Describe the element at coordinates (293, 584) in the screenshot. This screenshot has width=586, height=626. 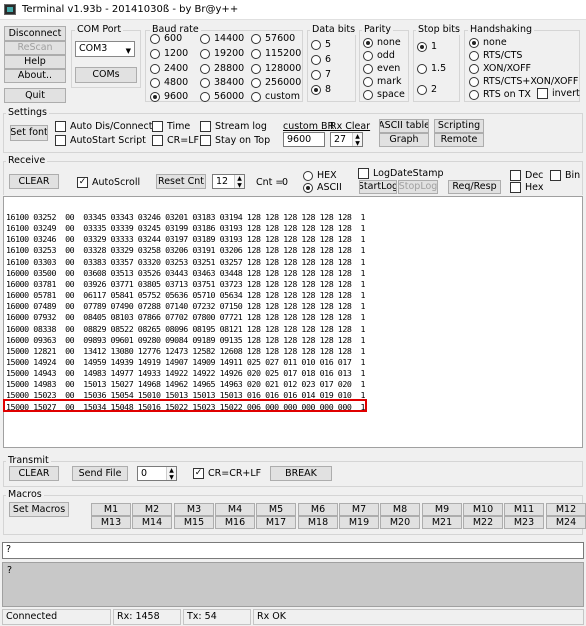
I see `transmit-history-area: ?` at that location.